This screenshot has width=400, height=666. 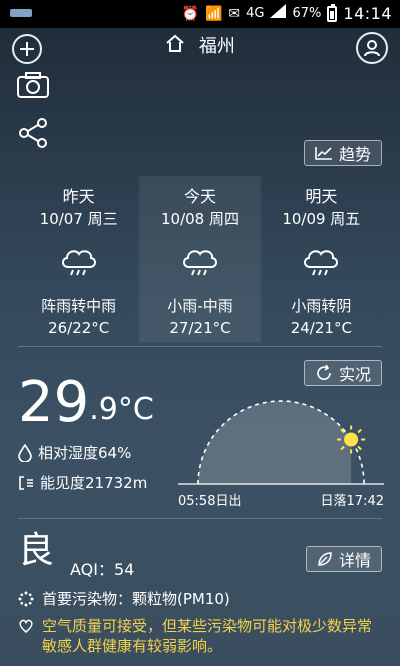 What do you see at coordinates (200, 14) in the screenshot?
I see `status-bar: ⏰ 📶 ✉ 4G 67% 14:14` at bounding box center [200, 14].